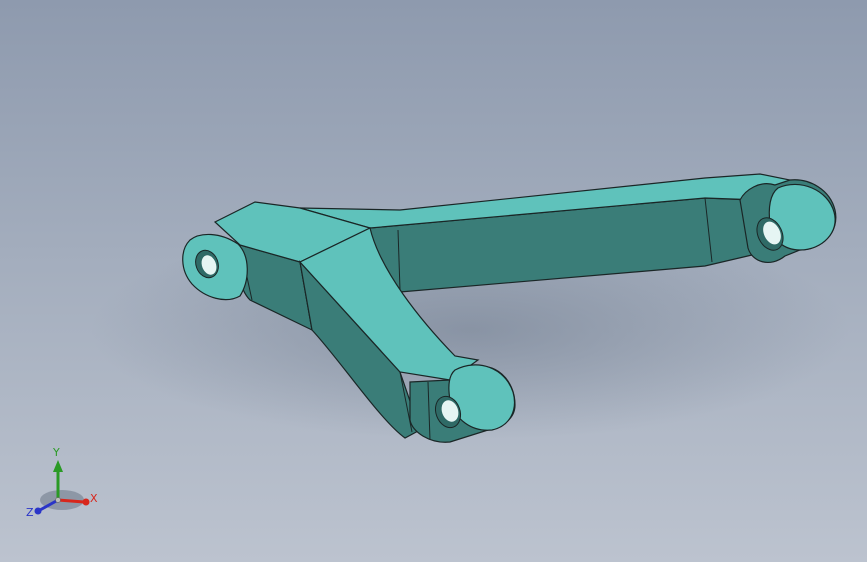  What do you see at coordinates (56, 452) in the screenshot?
I see `triad-y-label: Y` at bounding box center [56, 452].